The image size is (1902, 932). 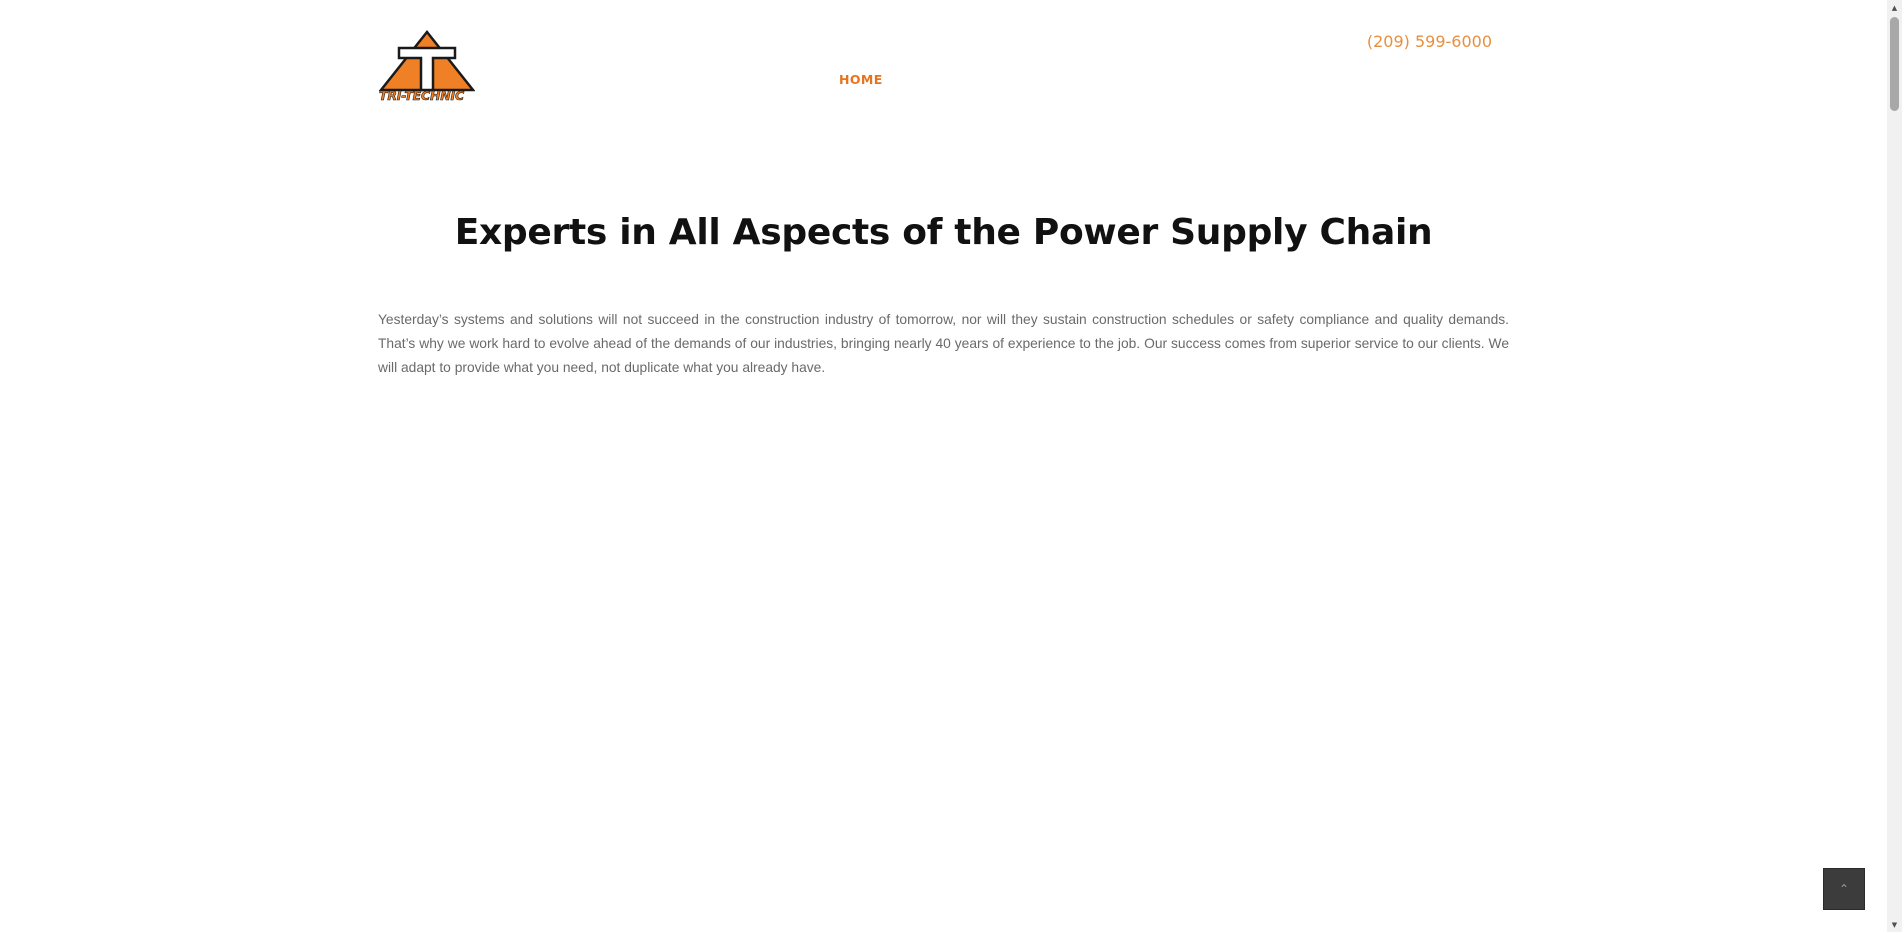 I want to click on chevron-up-icon: ⌃, so click(x=1844, y=889).